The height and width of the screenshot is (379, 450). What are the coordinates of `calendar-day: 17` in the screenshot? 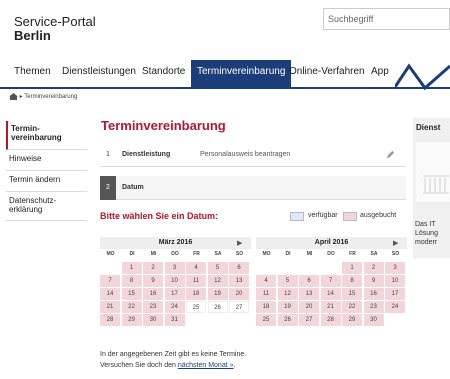 It's located at (174, 294).